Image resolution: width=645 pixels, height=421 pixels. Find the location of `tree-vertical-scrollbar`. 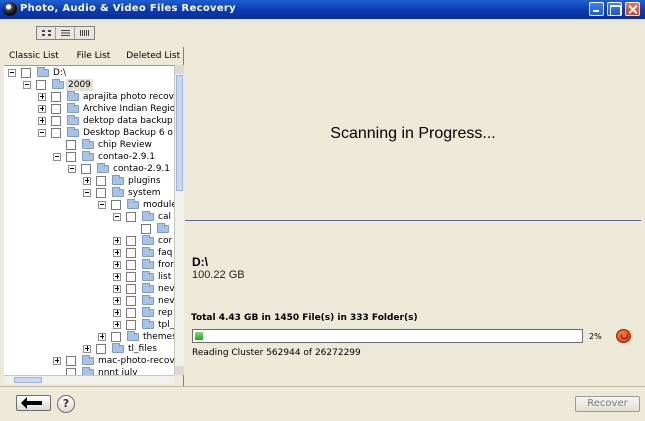

tree-vertical-scrollbar is located at coordinates (179, 220).